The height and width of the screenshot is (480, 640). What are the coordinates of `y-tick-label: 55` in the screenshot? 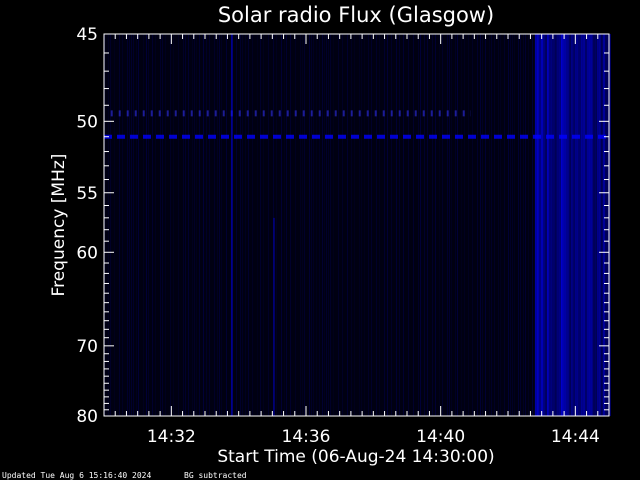 It's located at (87, 194).